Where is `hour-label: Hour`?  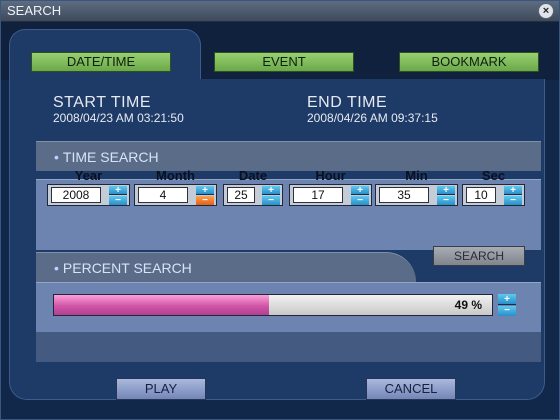
hour-label: Hour is located at coordinates (330, 175).